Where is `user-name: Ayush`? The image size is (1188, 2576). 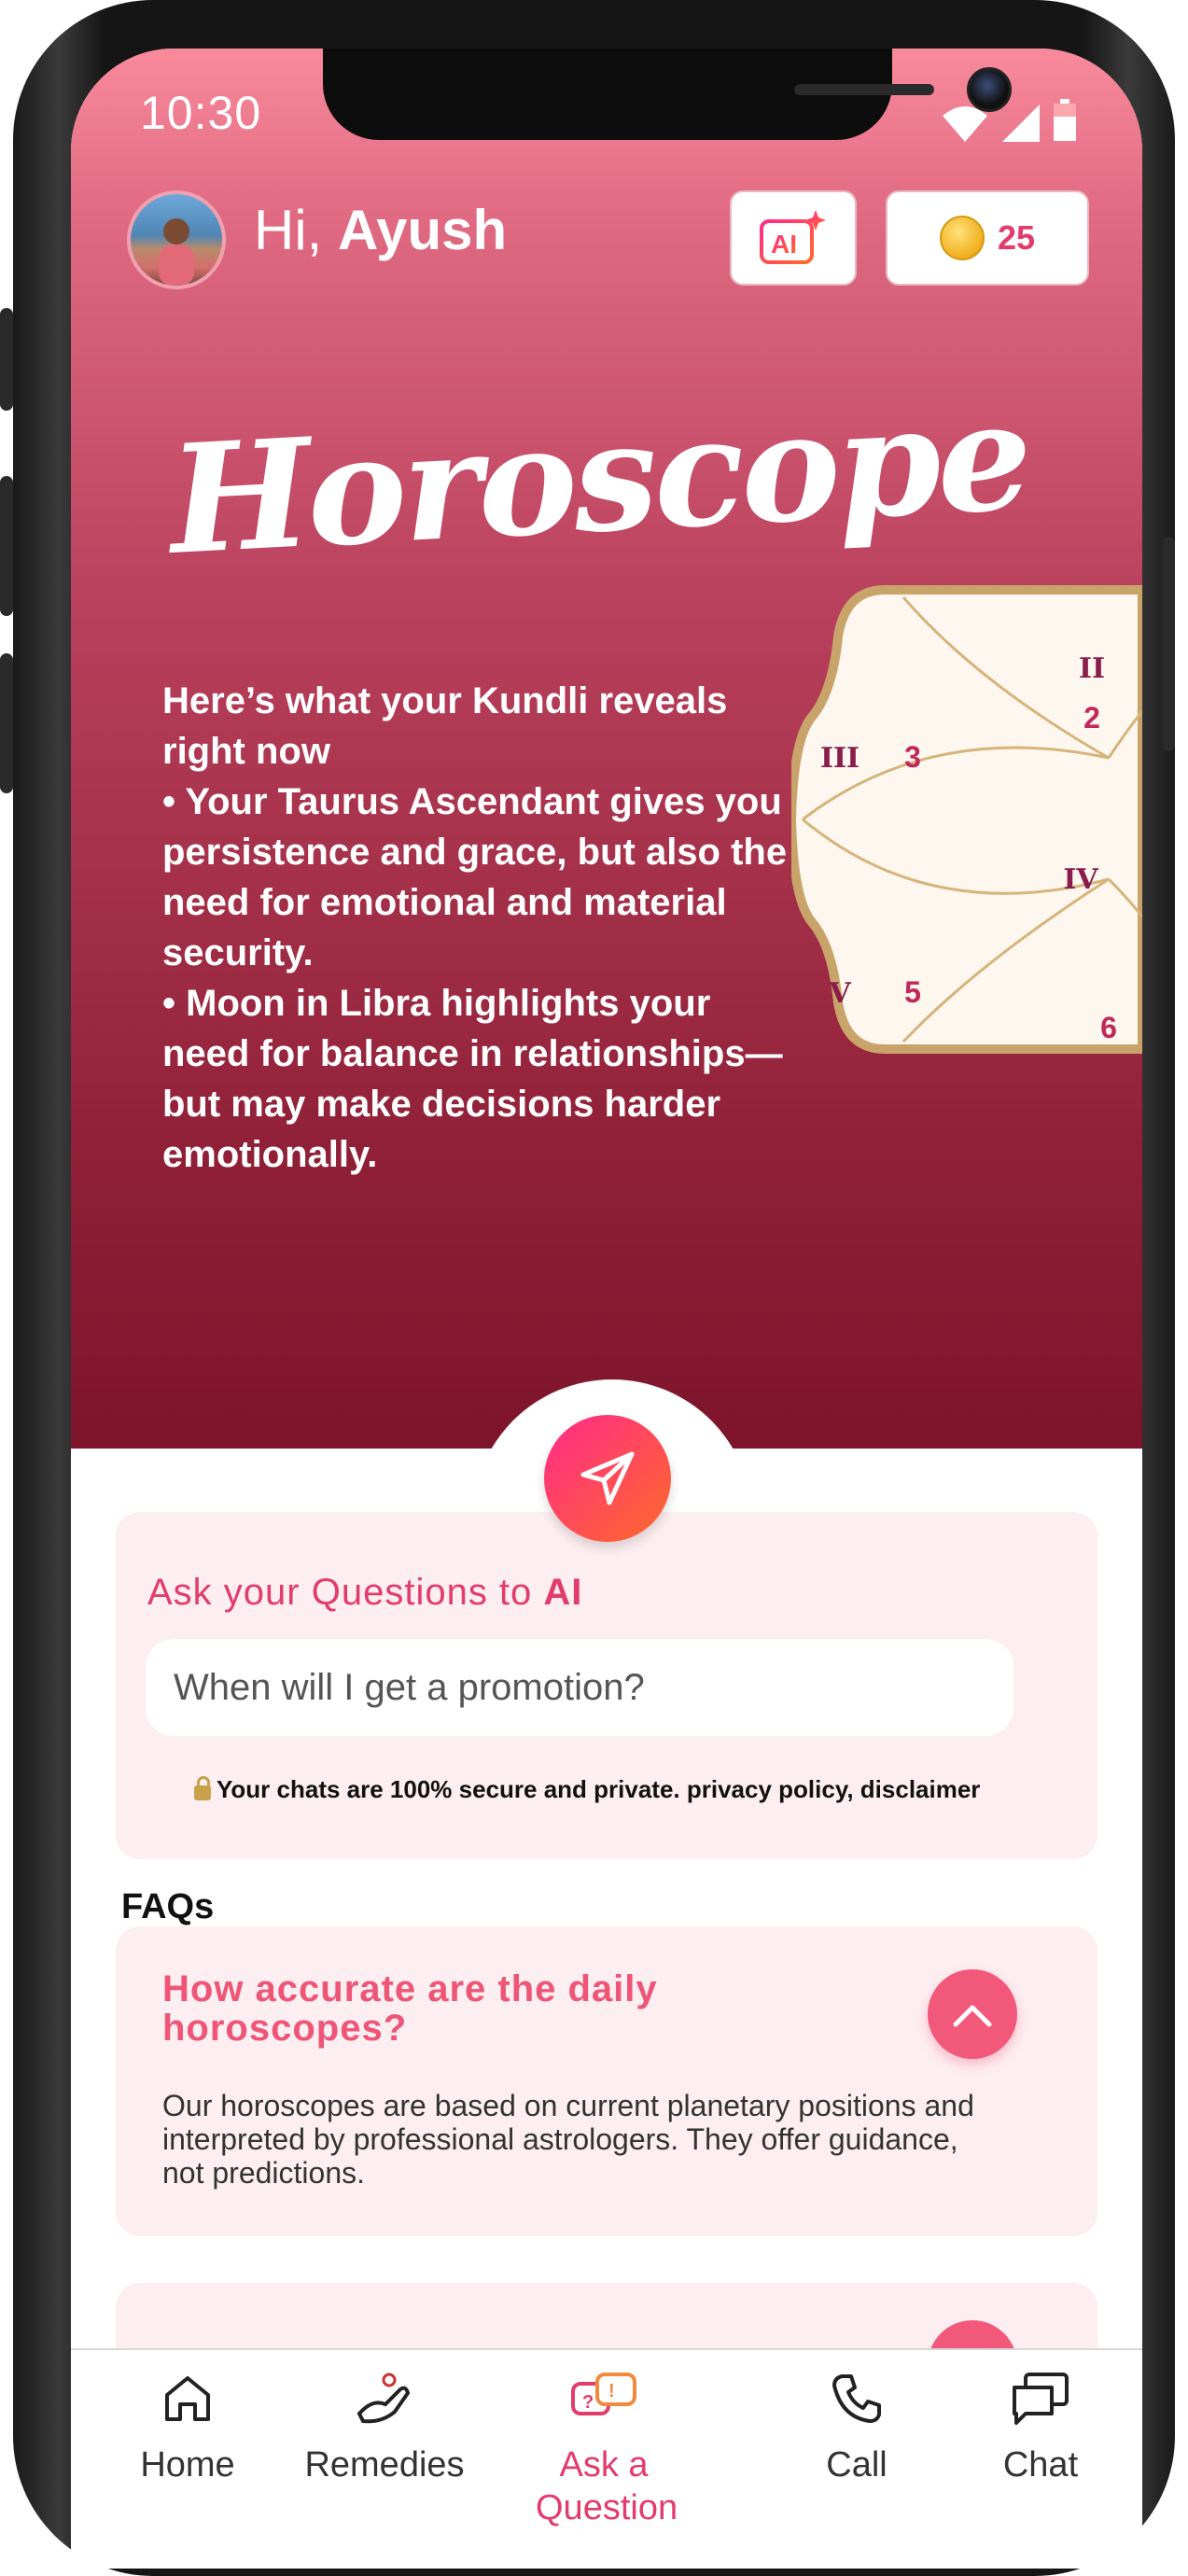
user-name: Ayush is located at coordinates (423, 230).